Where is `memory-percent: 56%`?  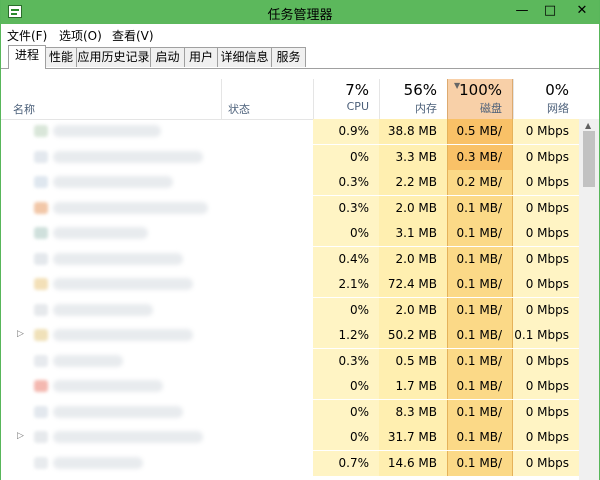 memory-percent: 56% is located at coordinates (420, 90).